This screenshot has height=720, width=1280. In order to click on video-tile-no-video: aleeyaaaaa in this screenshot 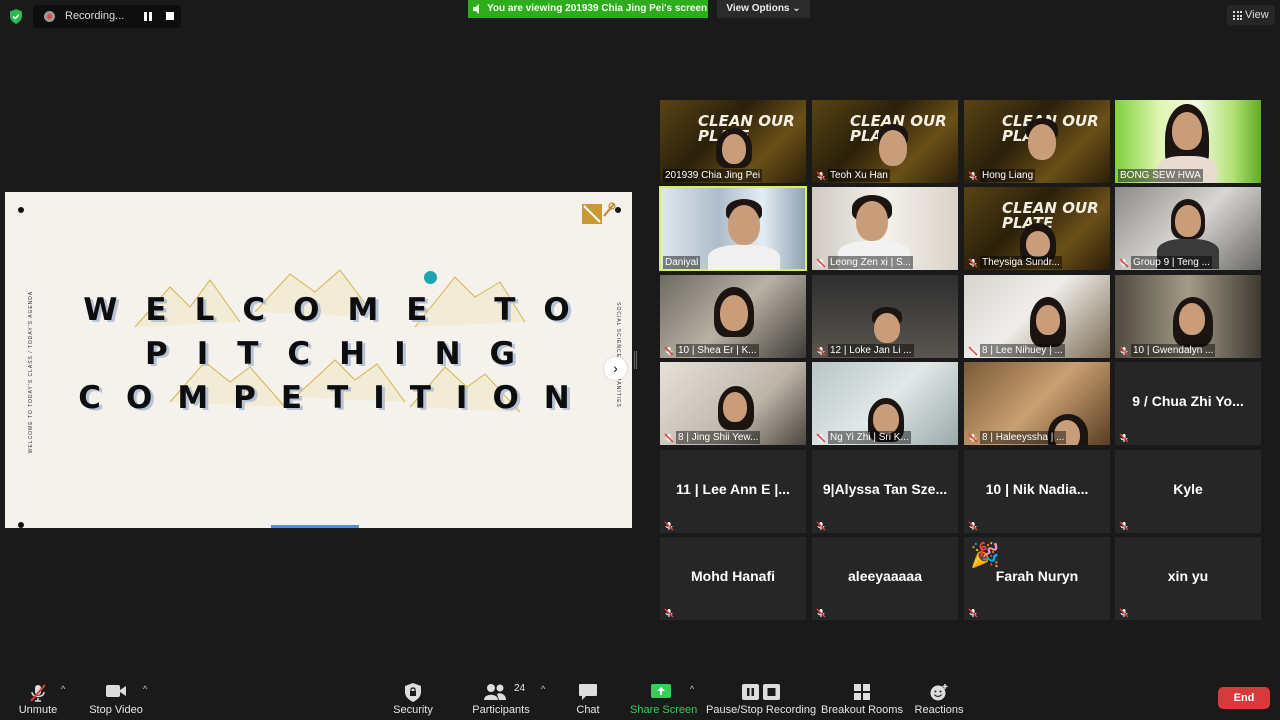, I will do `click(885, 578)`.